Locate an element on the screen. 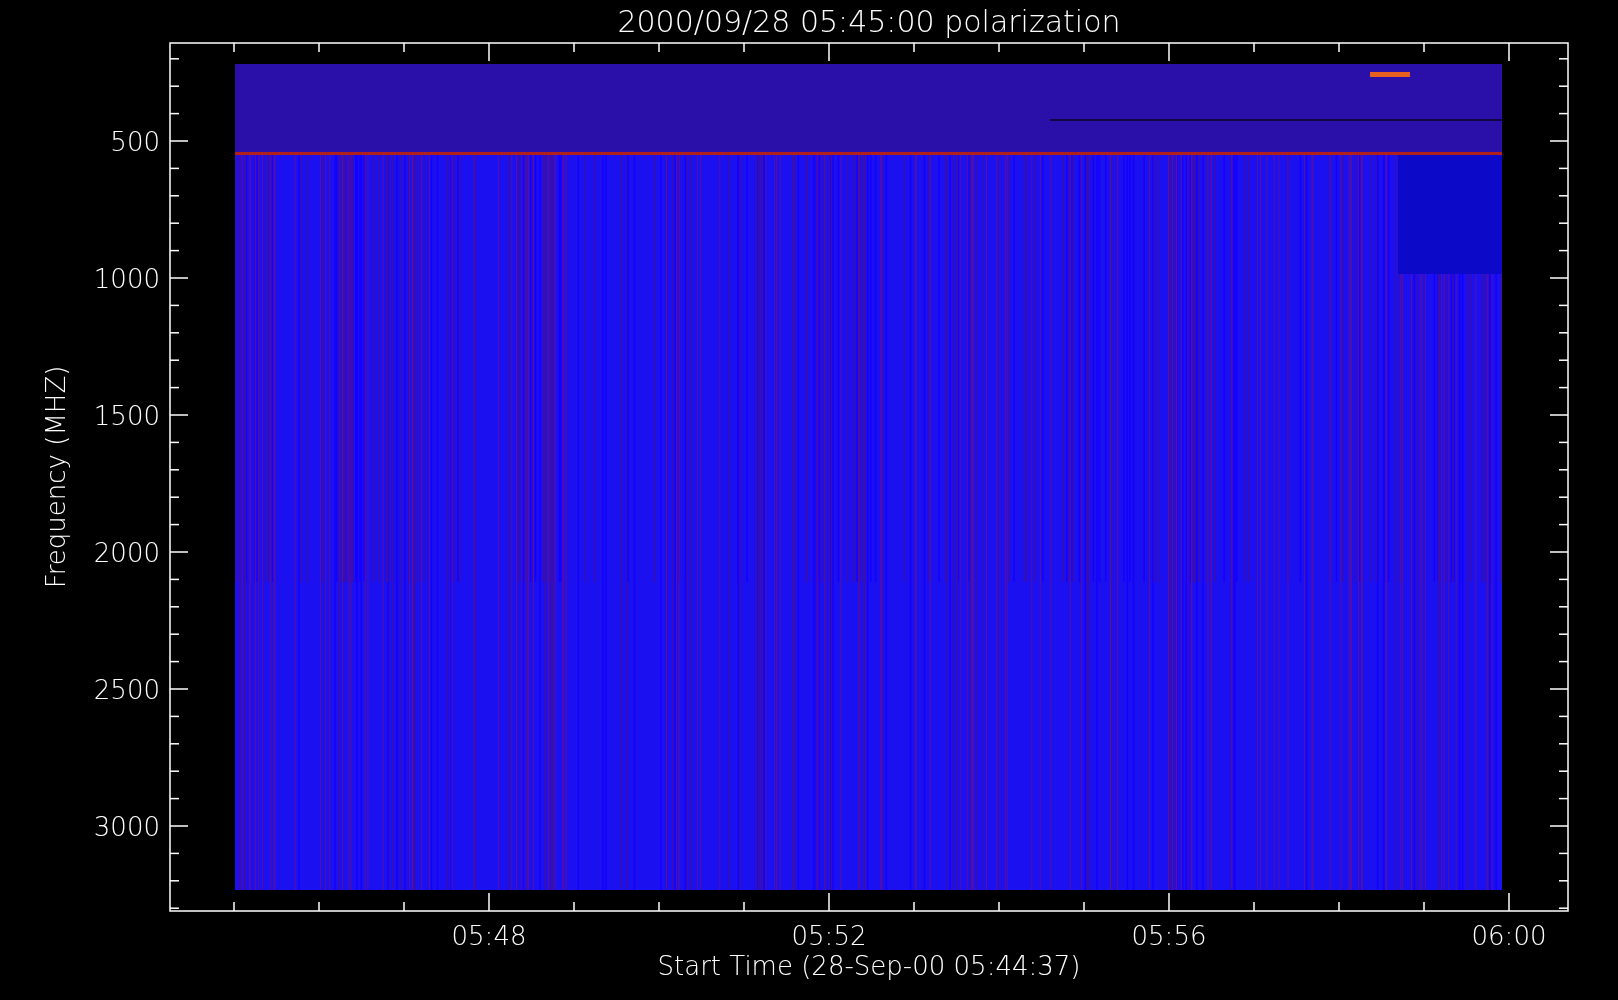 The height and width of the screenshot is (1000, 1618). x-tick-label: 06:00 is located at coordinates (1509, 936).